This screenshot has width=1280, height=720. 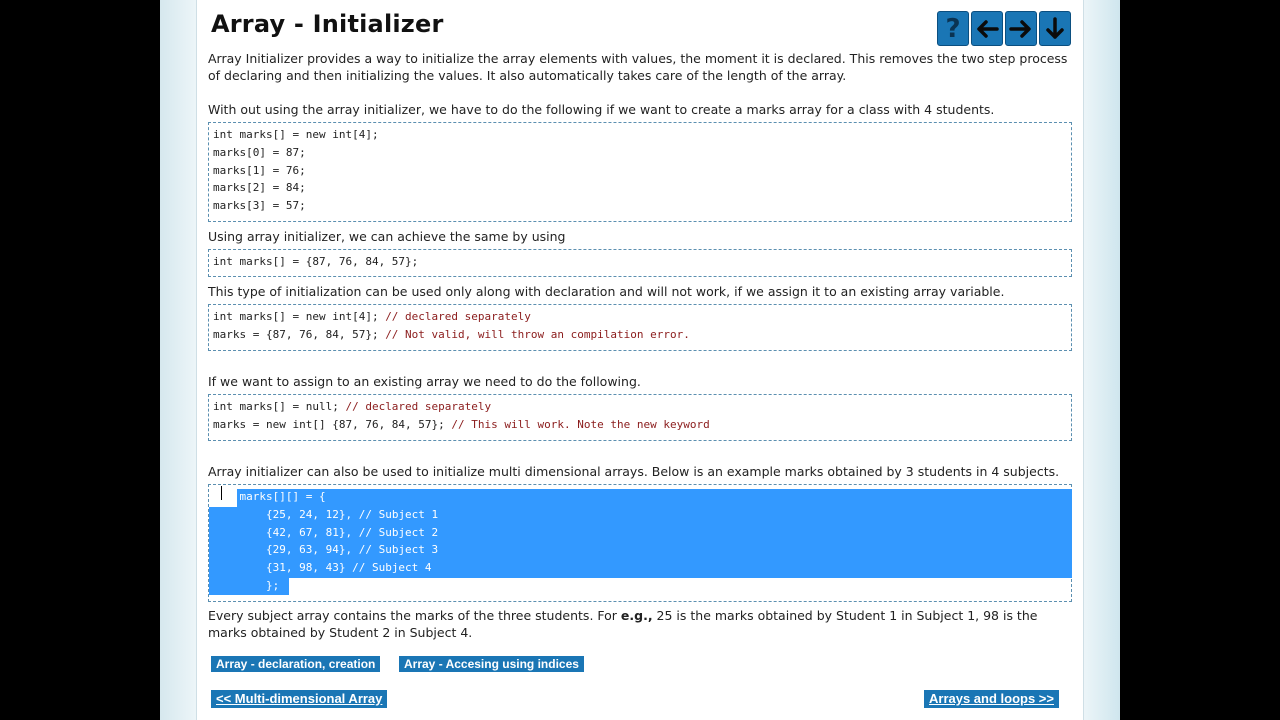 I want to click on arrow-right-icon, so click(x=1020, y=28).